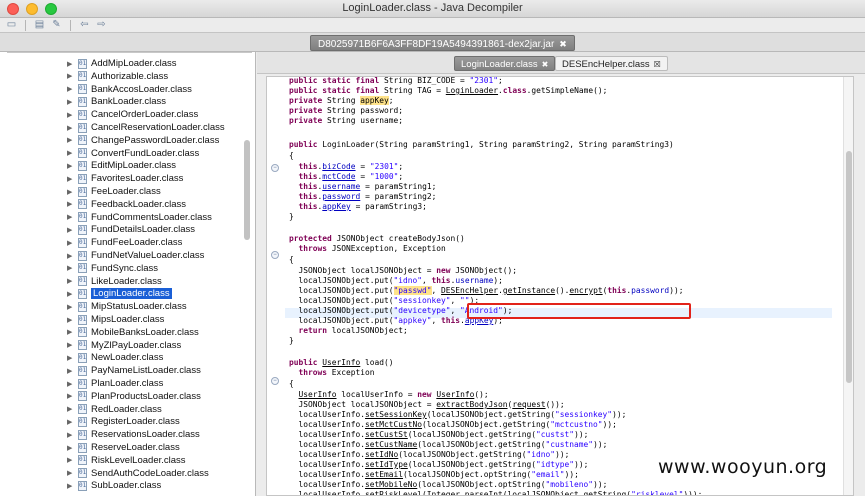 The image size is (865, 496). What do you see at coordinates (121, 165) in the screenshot?
I see `tree-item-class: ▶ 01 EditMipLoader.class` at bounding box center [121, 165].